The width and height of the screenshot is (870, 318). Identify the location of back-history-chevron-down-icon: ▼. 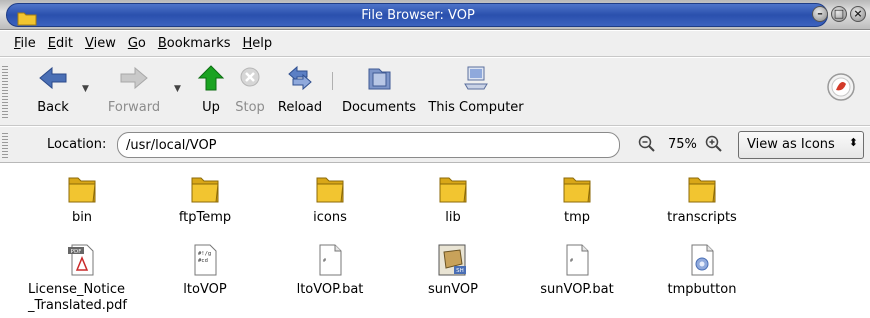
(85, 89).